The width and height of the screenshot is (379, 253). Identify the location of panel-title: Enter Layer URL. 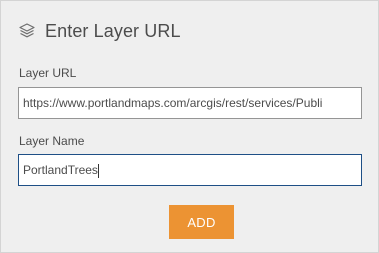
(113, 30).